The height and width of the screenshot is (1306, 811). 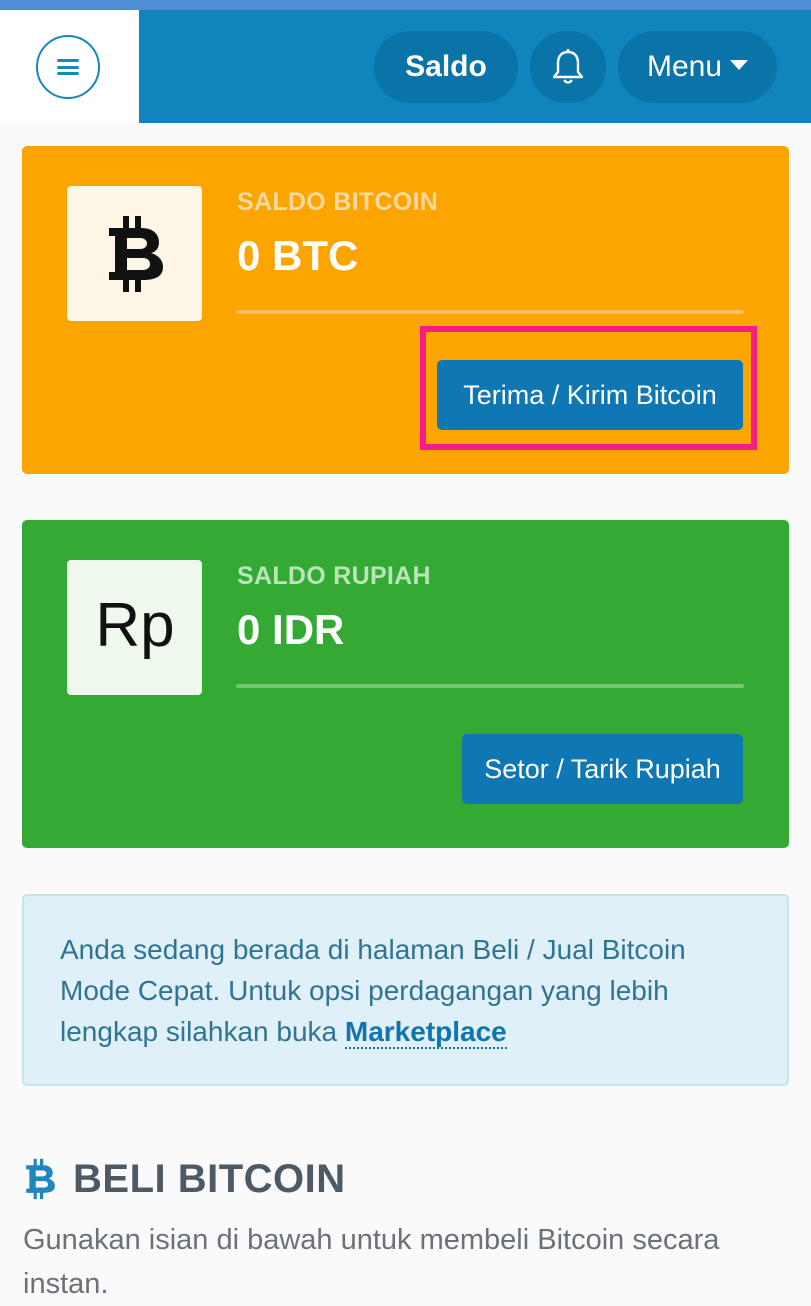 I want to click on svg-text: Rp, so click(x=134, y=625).